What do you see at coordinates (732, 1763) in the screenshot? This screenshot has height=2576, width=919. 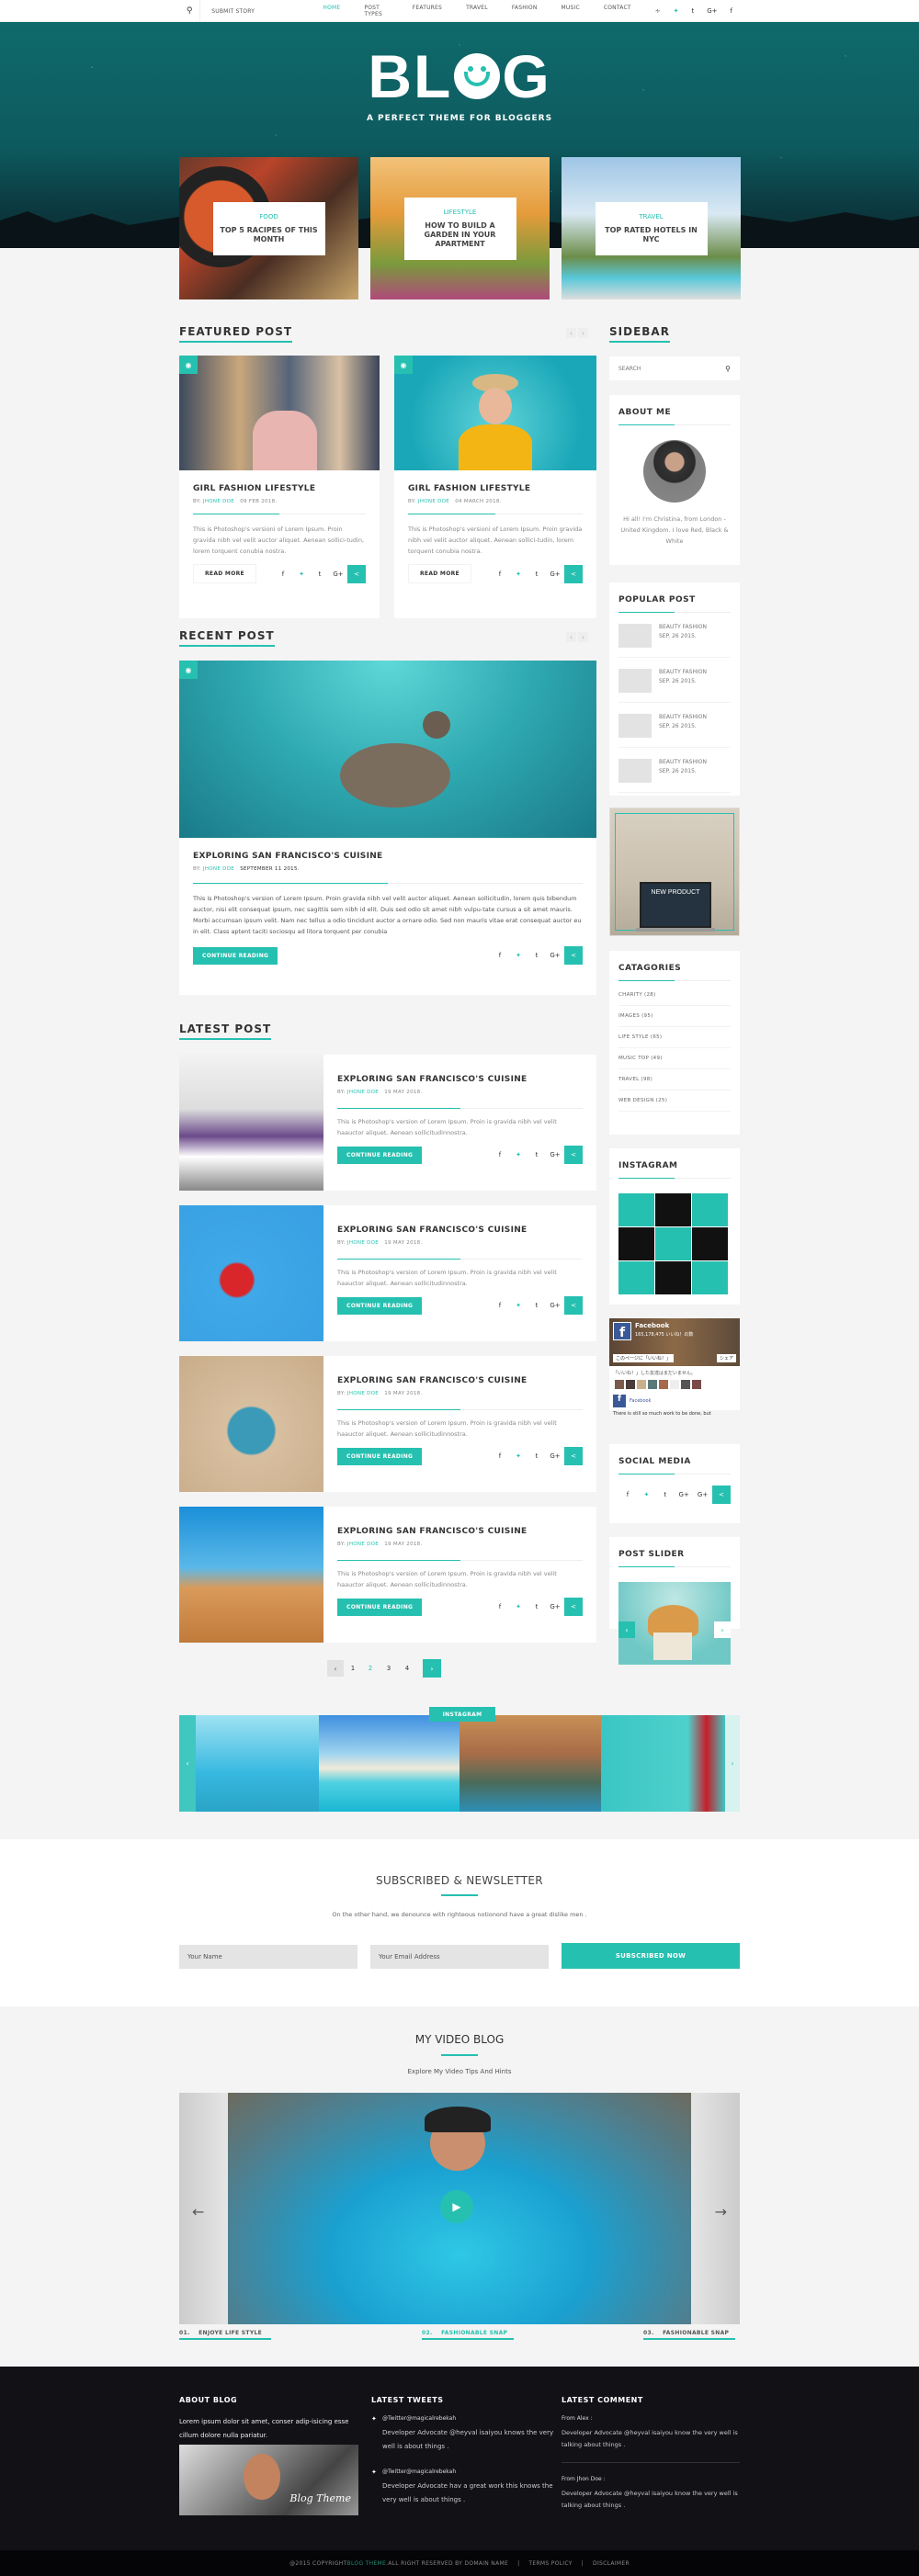 I see `strip-next-arrow: ›` at bounding box center [732, 1763].